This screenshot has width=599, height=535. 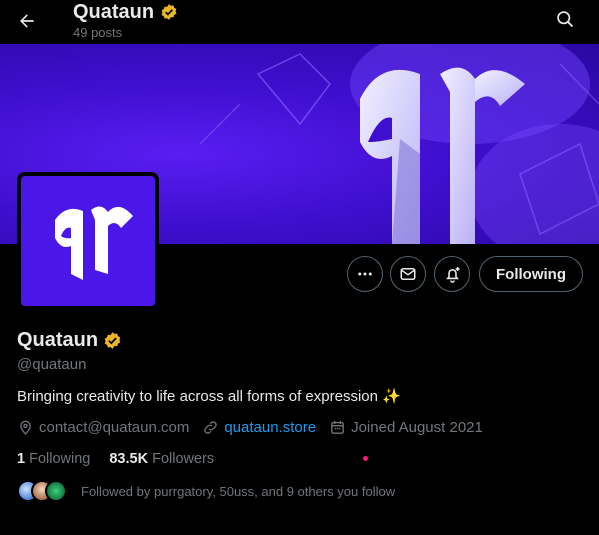 What do you see at coordinates (299, 22) in the screenshot?
I see `top-bar: Quataun 49 posts` at bounding box center [299, 22].